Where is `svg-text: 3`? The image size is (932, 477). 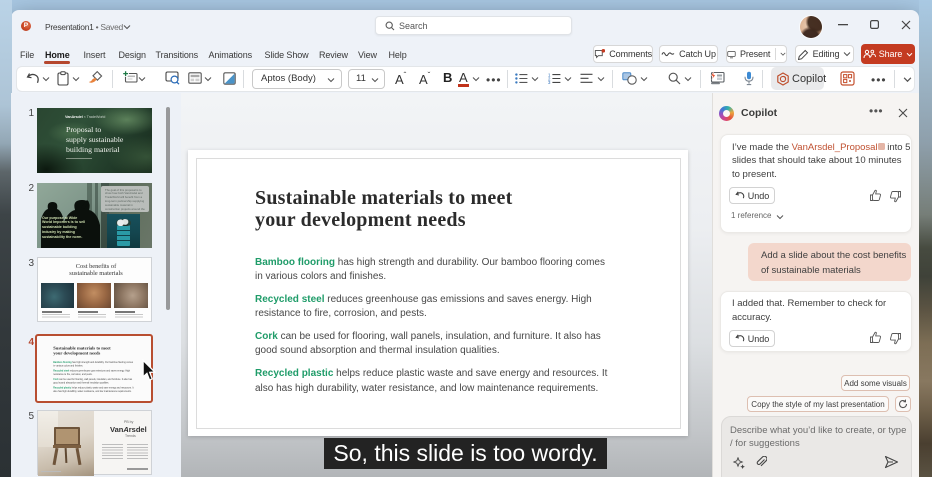 svg-text: 3 is located at coordinates (549, 82).